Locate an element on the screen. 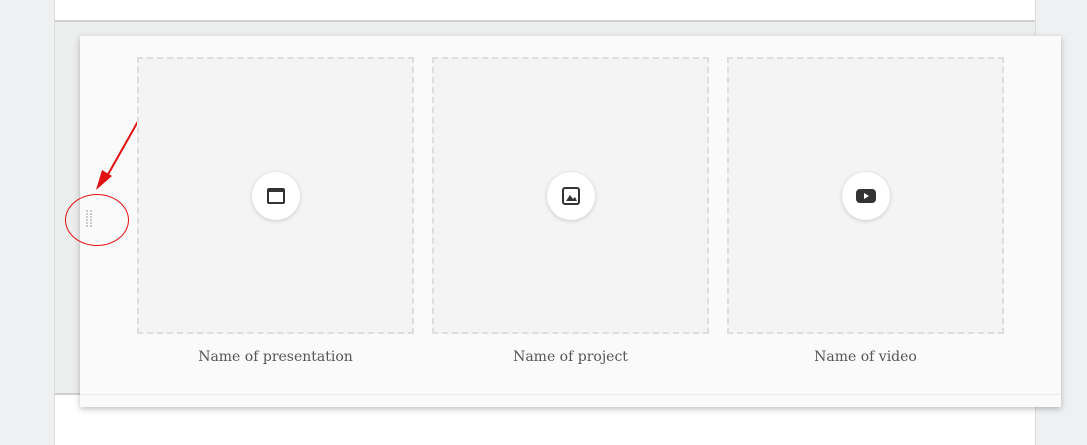 The height and width of the screenshot is (445, 1087). presentation-icon is located at coordinates (275, 195).